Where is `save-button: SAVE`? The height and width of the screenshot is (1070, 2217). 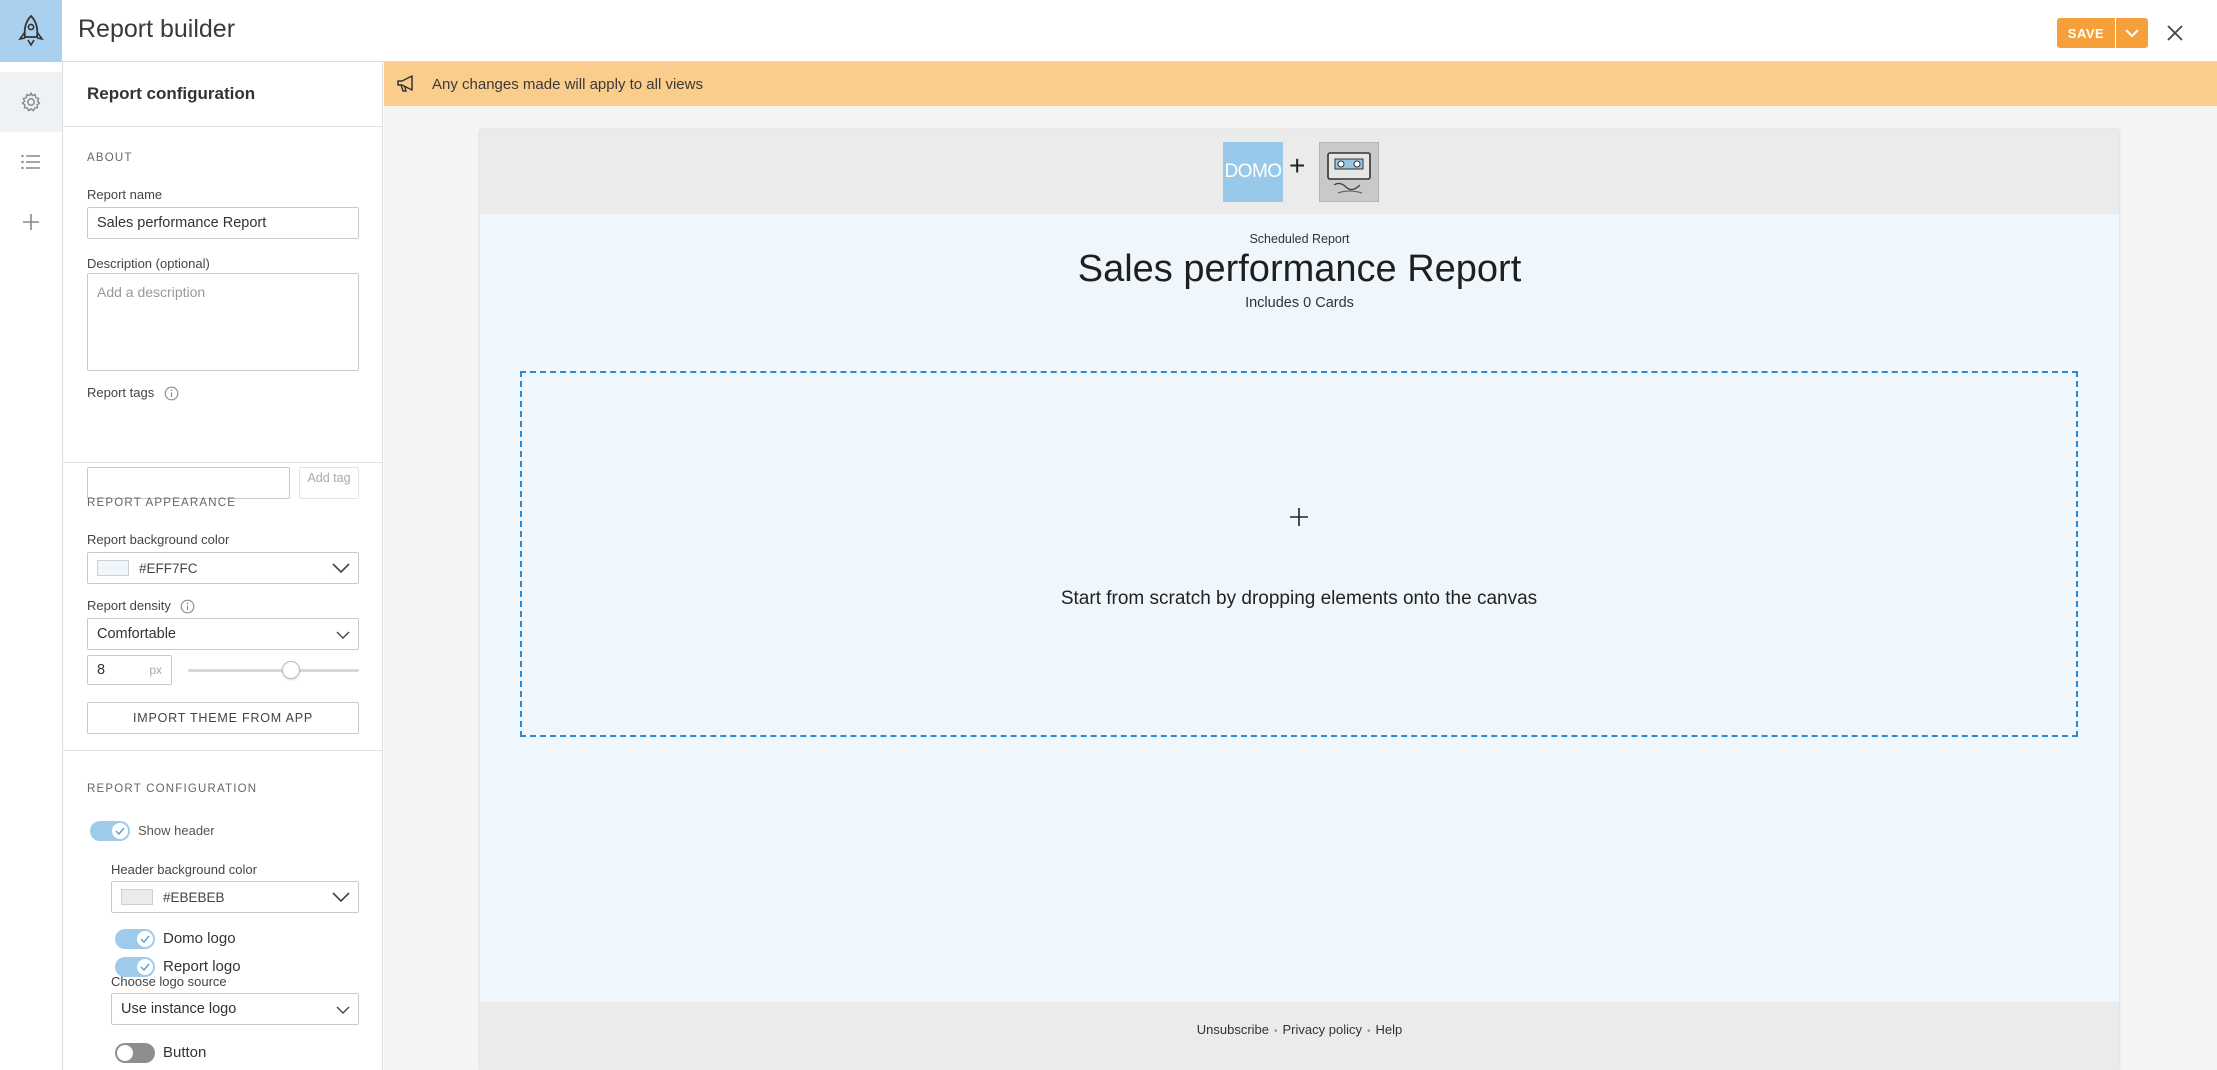 save-button: SAVE is located at coordinates (2086, 33).